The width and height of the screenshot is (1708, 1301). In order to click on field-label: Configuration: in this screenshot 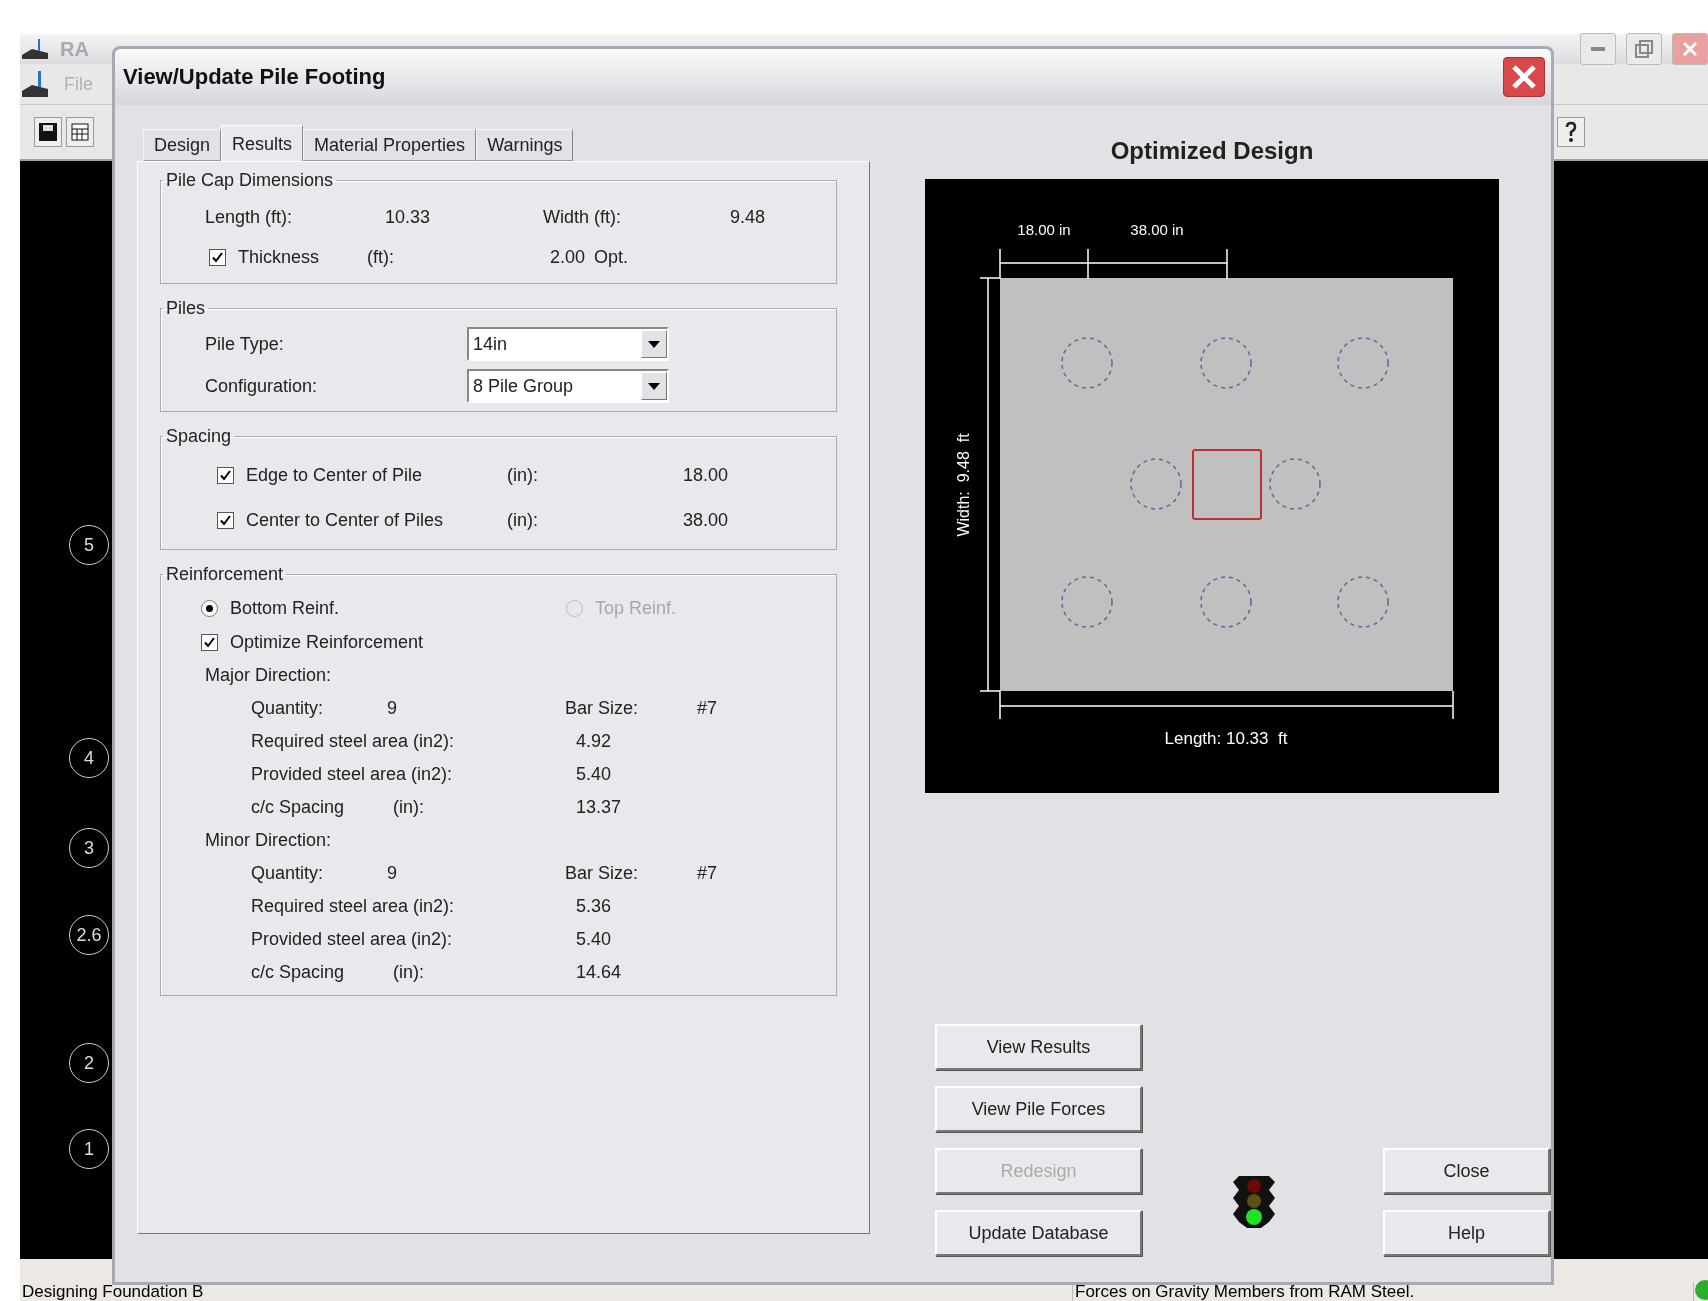, I will do `click(262, 386)`.